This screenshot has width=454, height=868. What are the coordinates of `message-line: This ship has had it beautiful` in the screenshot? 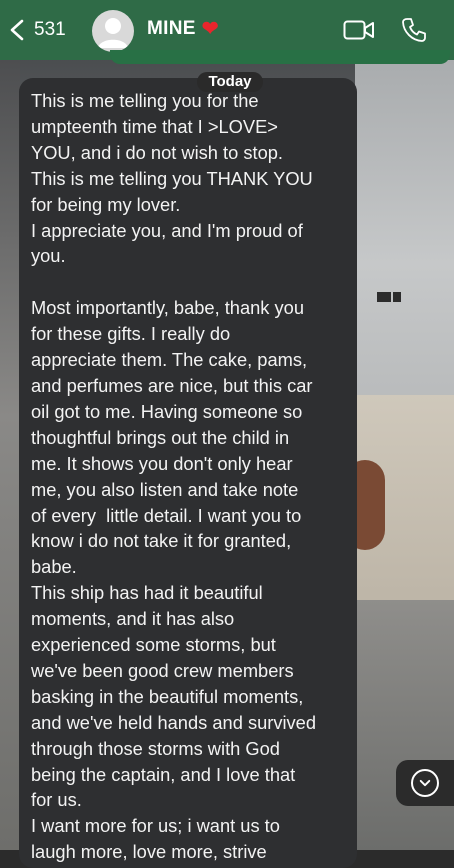 It's located at (147, 593).